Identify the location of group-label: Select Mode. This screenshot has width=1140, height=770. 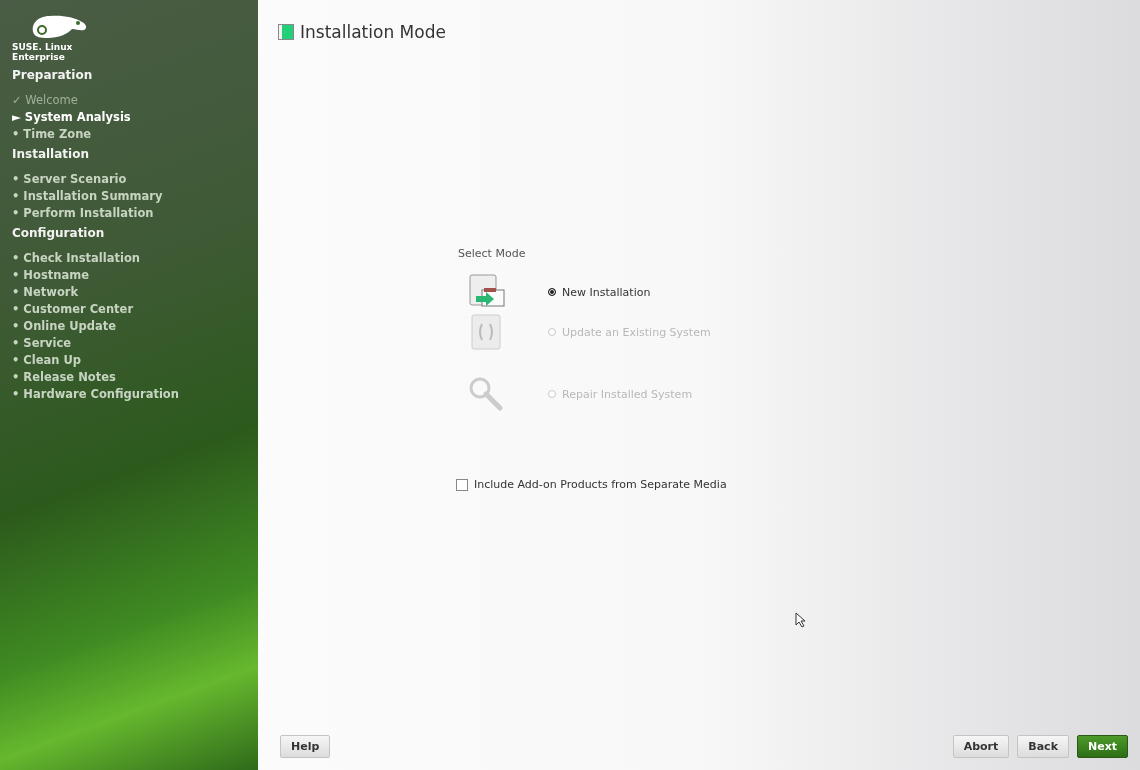
(492, 253).